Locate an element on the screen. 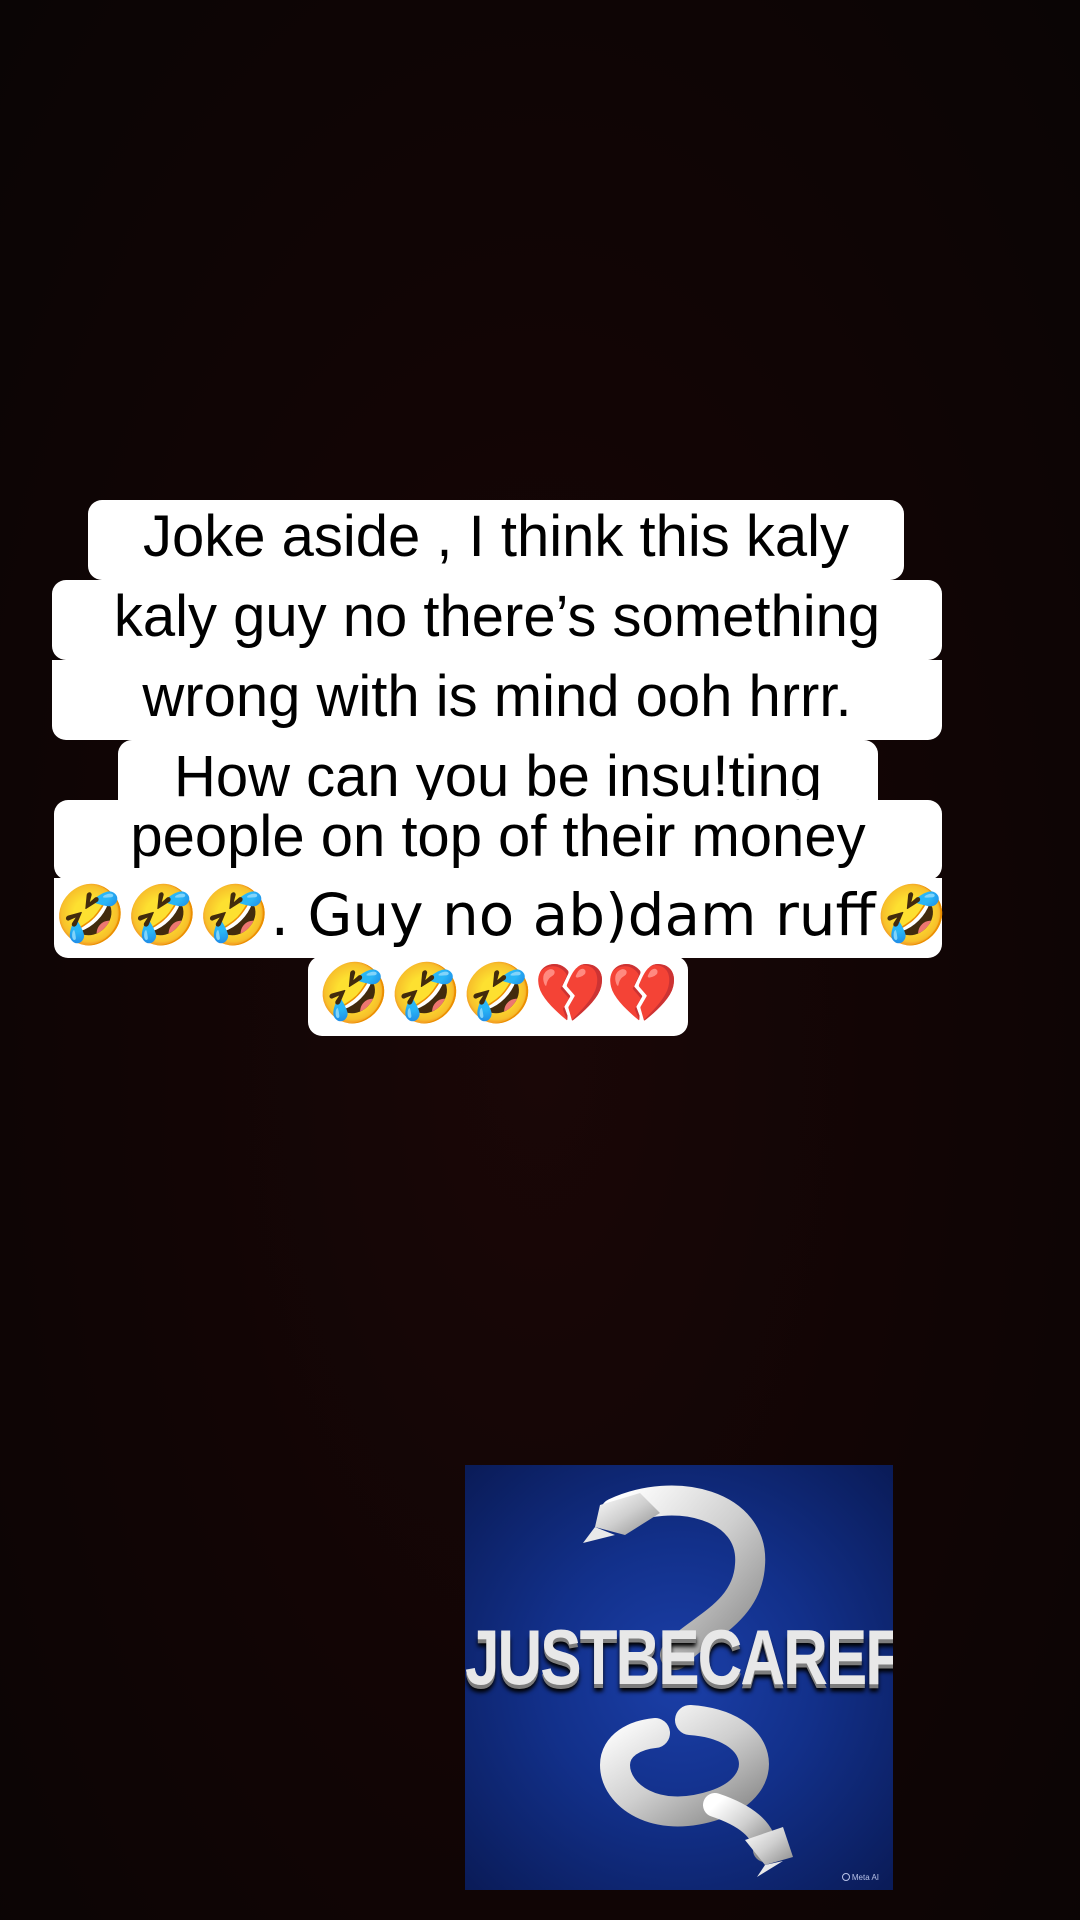 The width and height of the screenshot is (1080, 1920). meta-ai-watermark: Meta AI is located at coordinates (860, 1877).